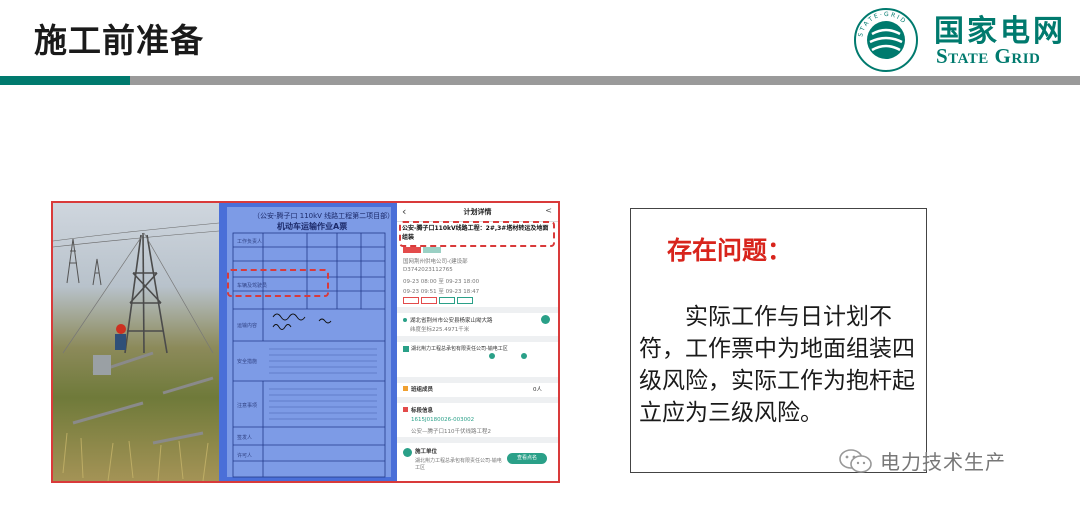 The height and width of the screenshot is (507, 1080). What do you see at coordinates (405, 320) in the screenshot?
I see `location-pin-icon` at bounding box center [405, 320].